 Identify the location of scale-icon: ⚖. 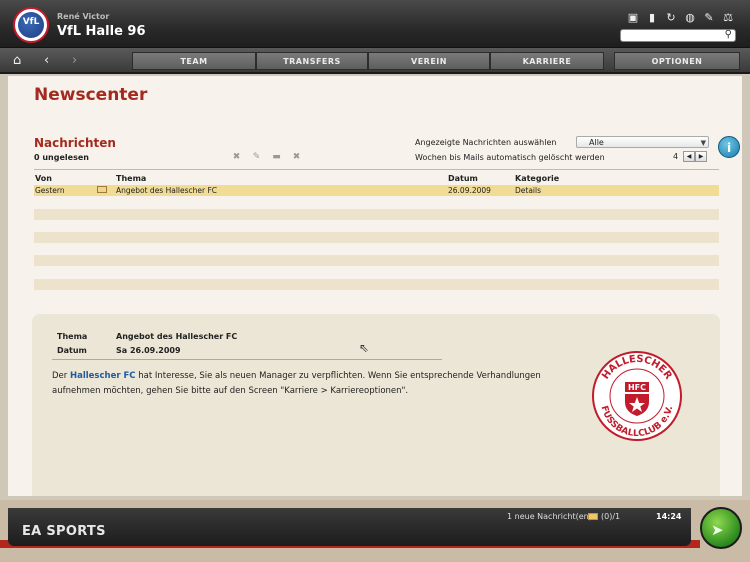
(728, 17).